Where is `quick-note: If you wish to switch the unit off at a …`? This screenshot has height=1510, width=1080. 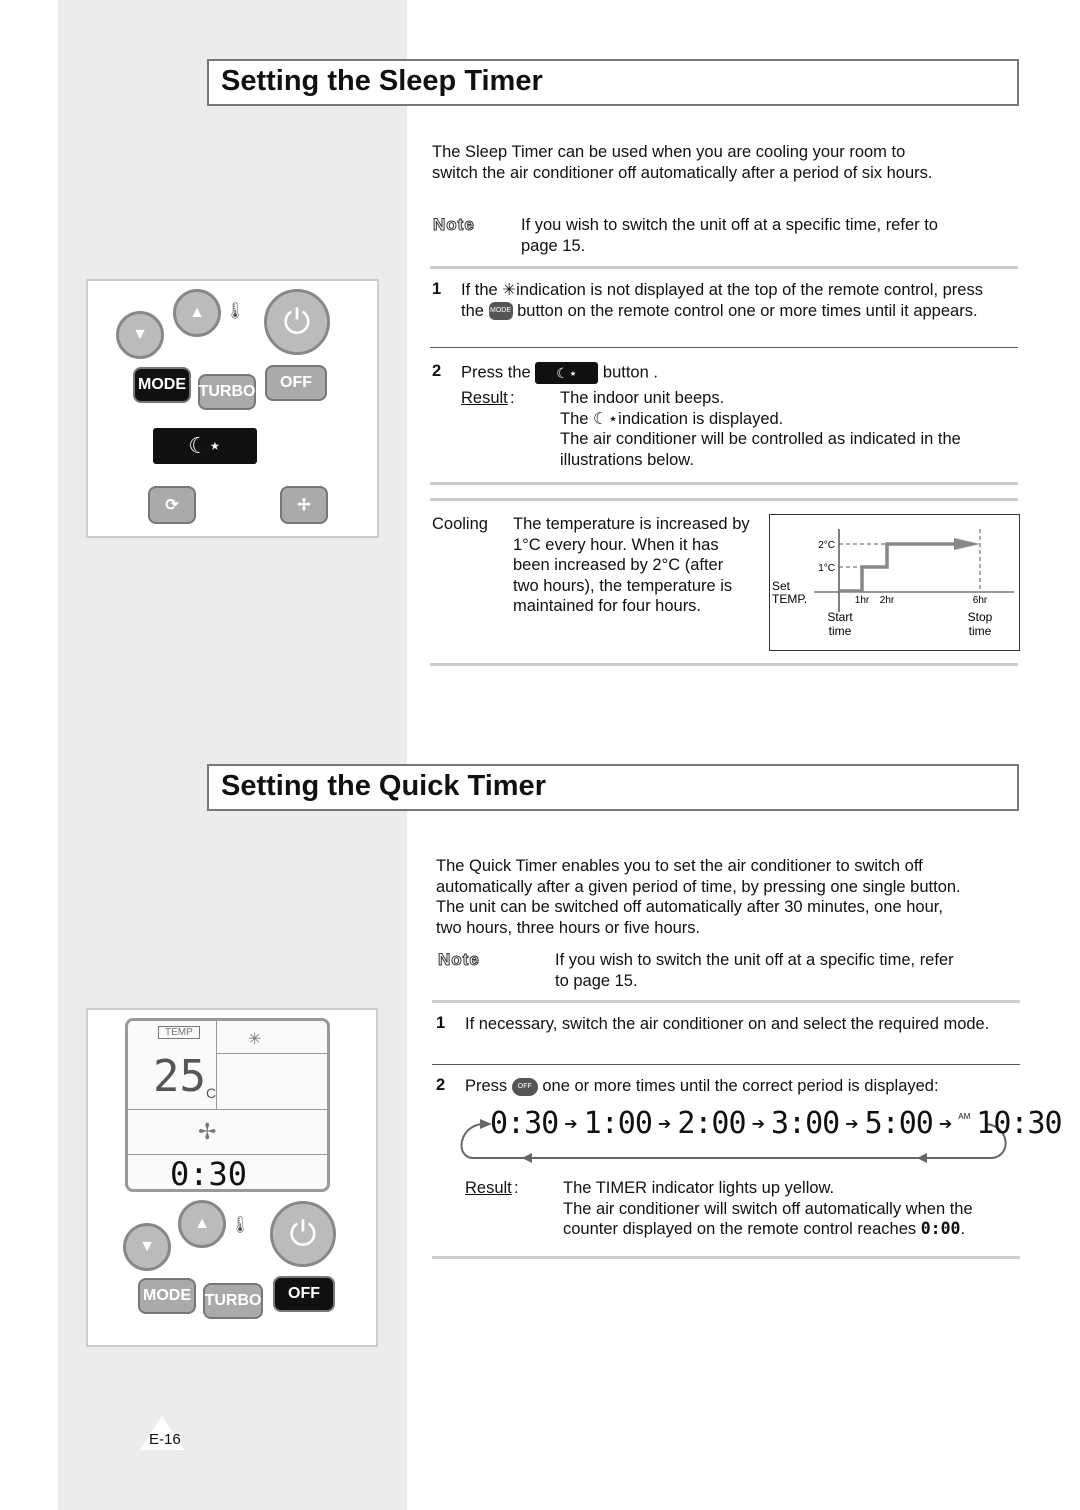
quick-note: If you wish to switch the unit off at a … is located at coordinates (754, 970).